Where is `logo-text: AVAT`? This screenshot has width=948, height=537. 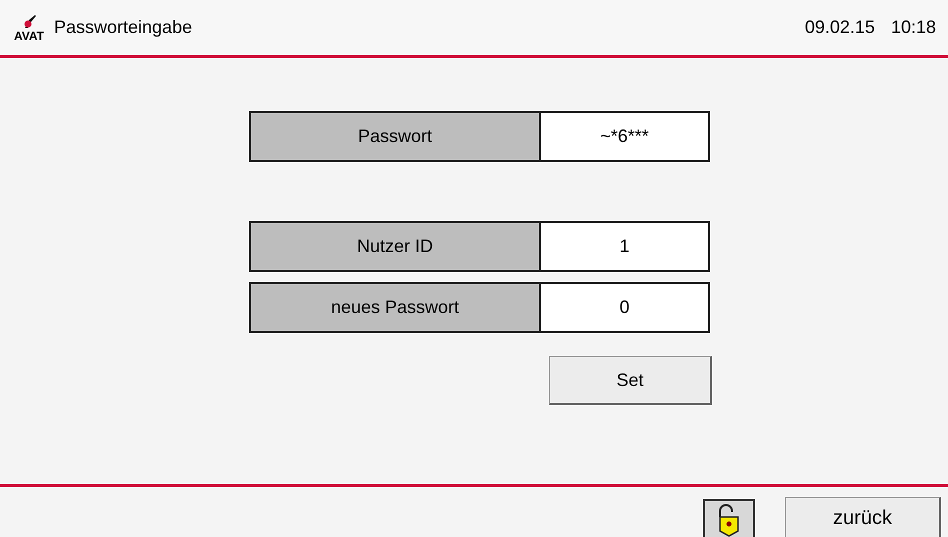 logo-text: AVAT is located at coordinates (29, 36).